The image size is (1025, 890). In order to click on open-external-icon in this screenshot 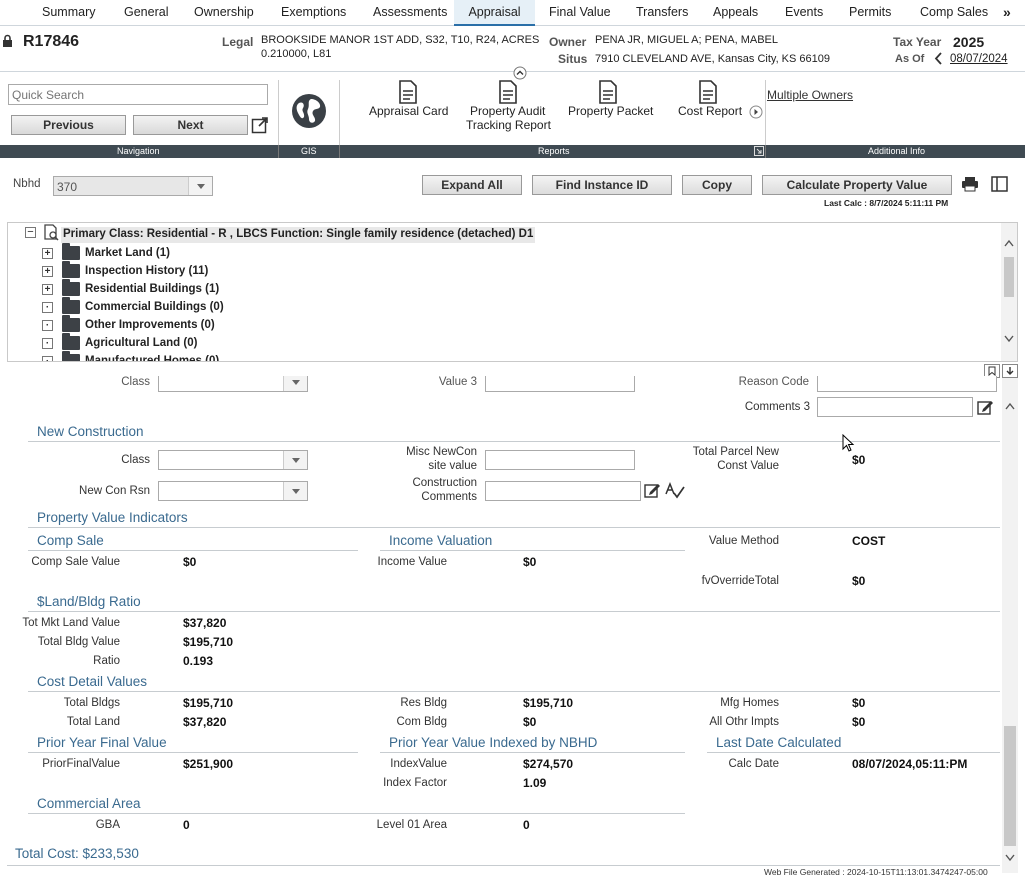, I will do `click(260, 125)`.